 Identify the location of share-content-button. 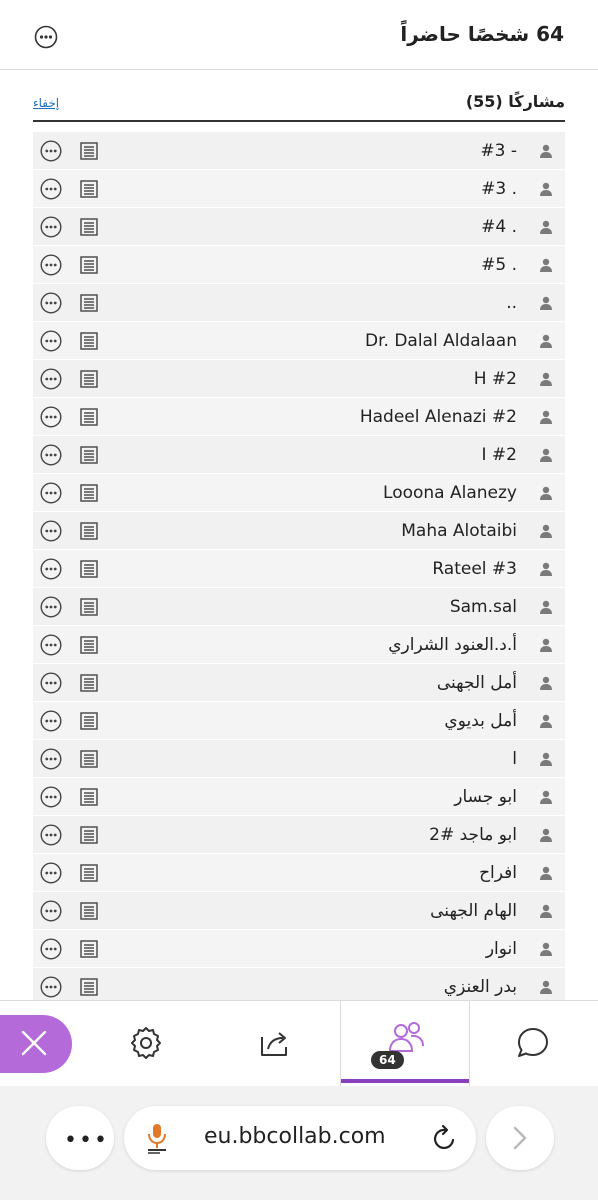
(274, 1045).